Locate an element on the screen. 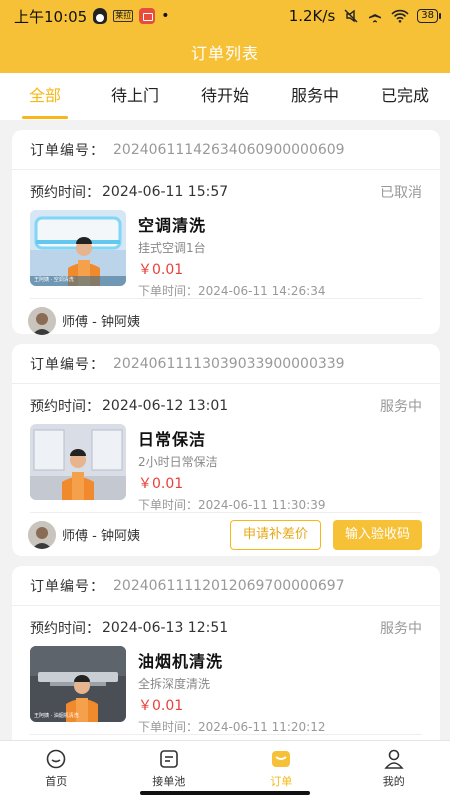 This screenshot has height=800, width=450. home-indicator is located at coordinates (225, 793).